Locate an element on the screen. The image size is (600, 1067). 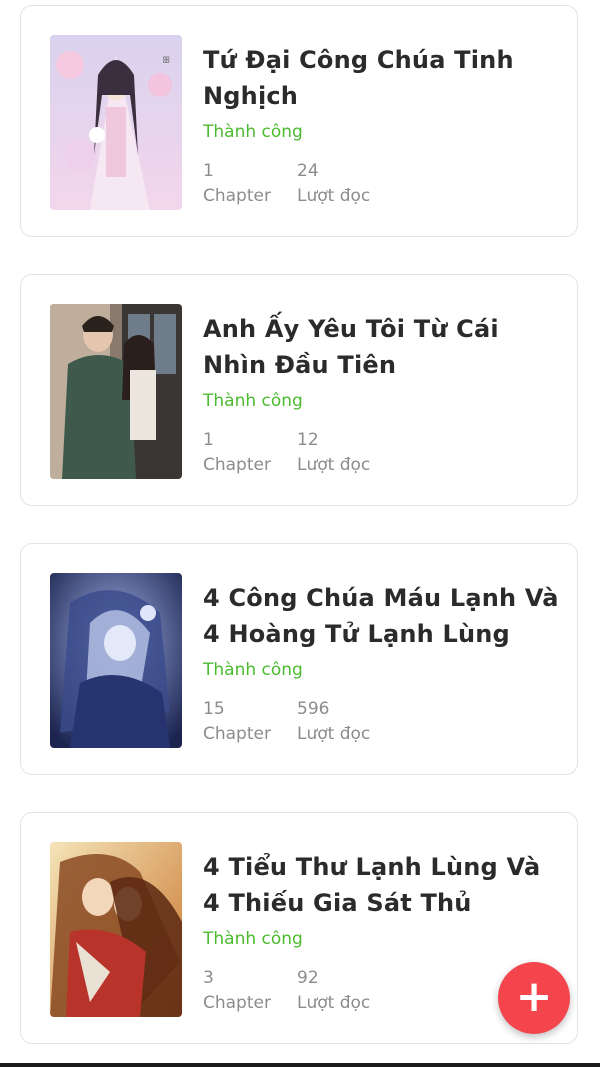
view-count-value: 12 is located at coordinates (308, 440).